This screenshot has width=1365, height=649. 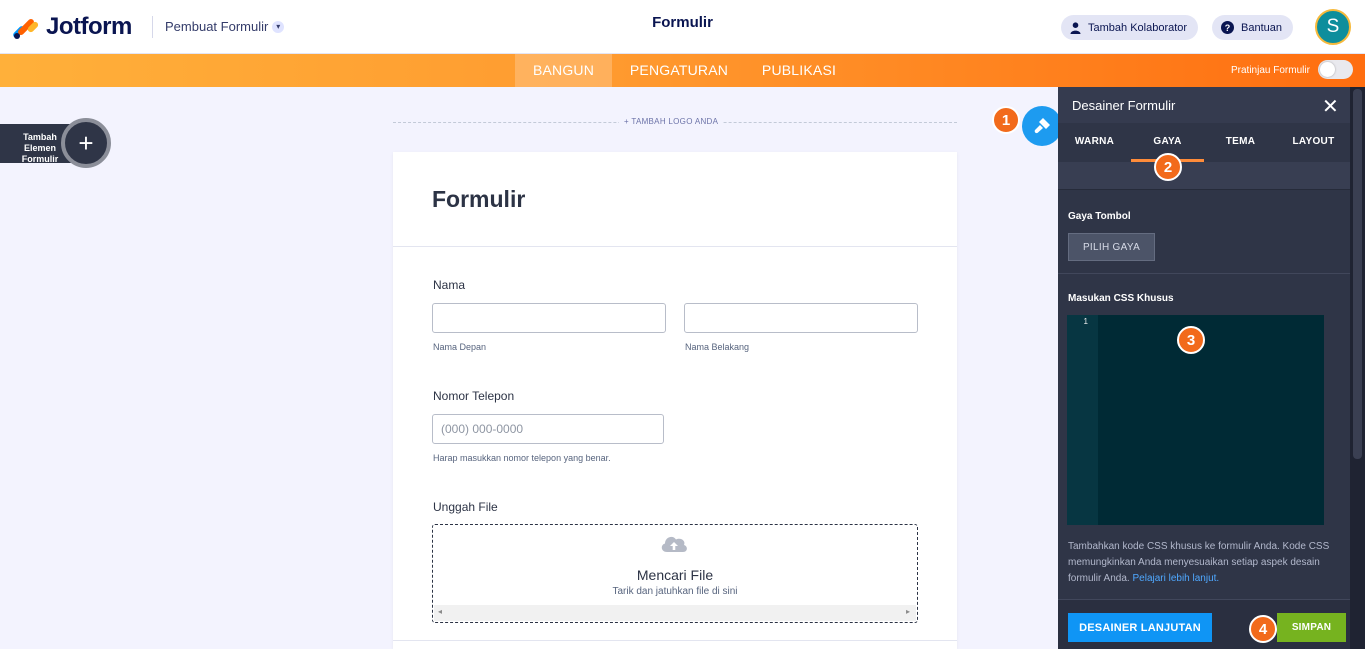 What do you see at coordinates (440, 611) in the screenshot?
I see `scroll-left-icon: ◂` at bounding box center [440, 611].